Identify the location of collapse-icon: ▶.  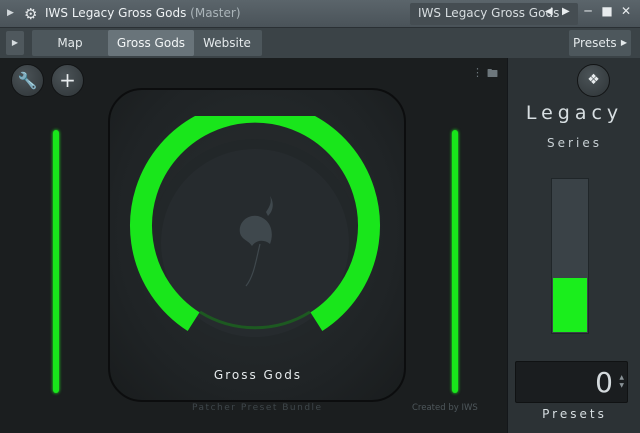
(10, 13).